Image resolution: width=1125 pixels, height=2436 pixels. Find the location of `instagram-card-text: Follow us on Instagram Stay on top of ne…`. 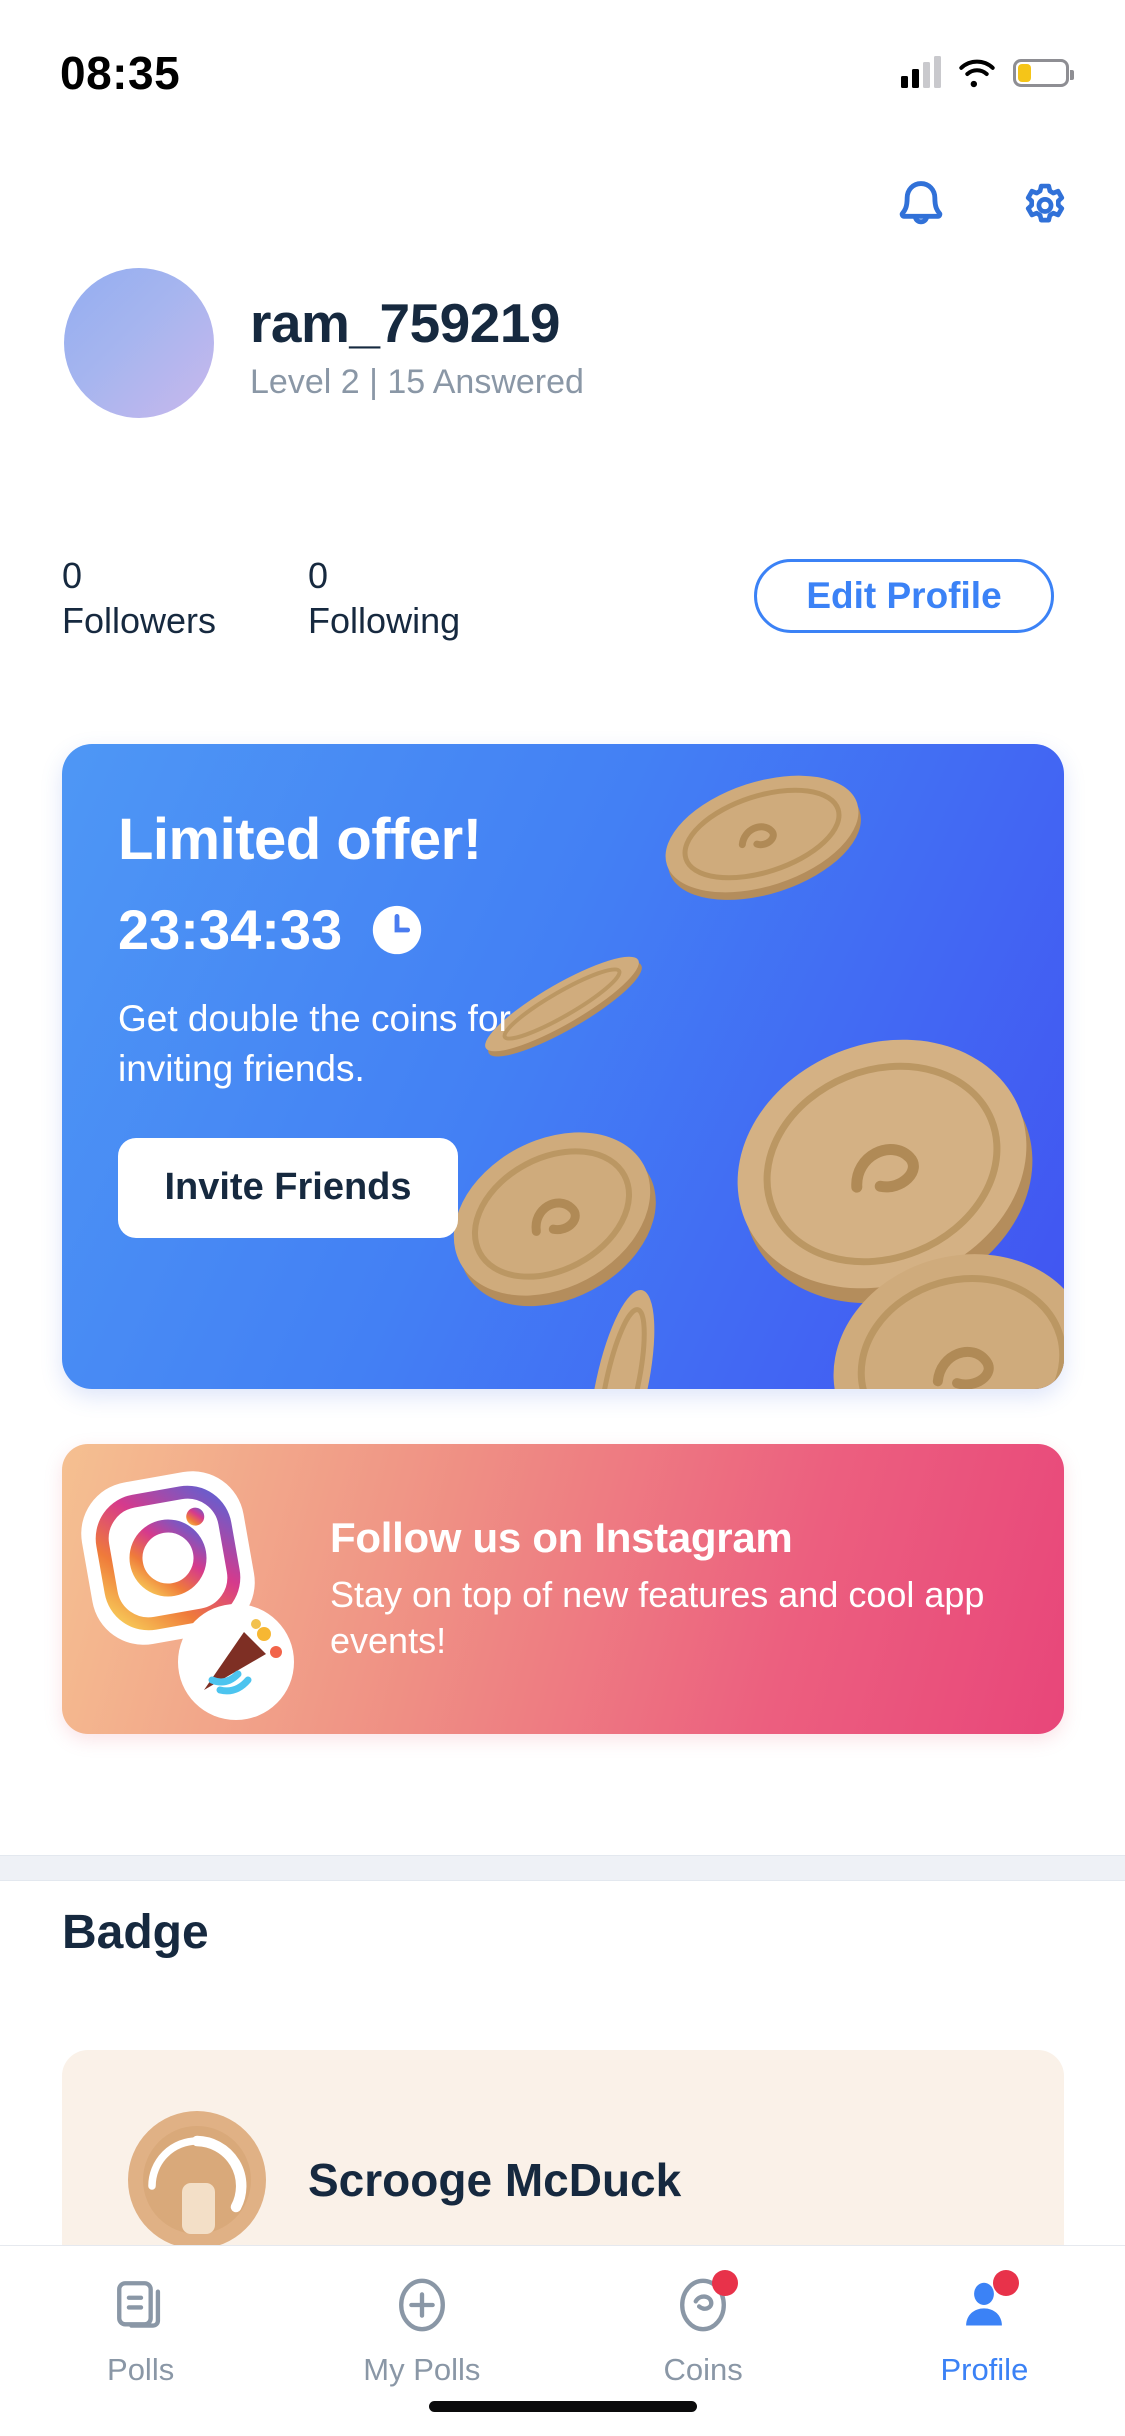

instagram-card-text: Follow us on Instagram Stay on top of ne… is located at coordinates (697, 1589).